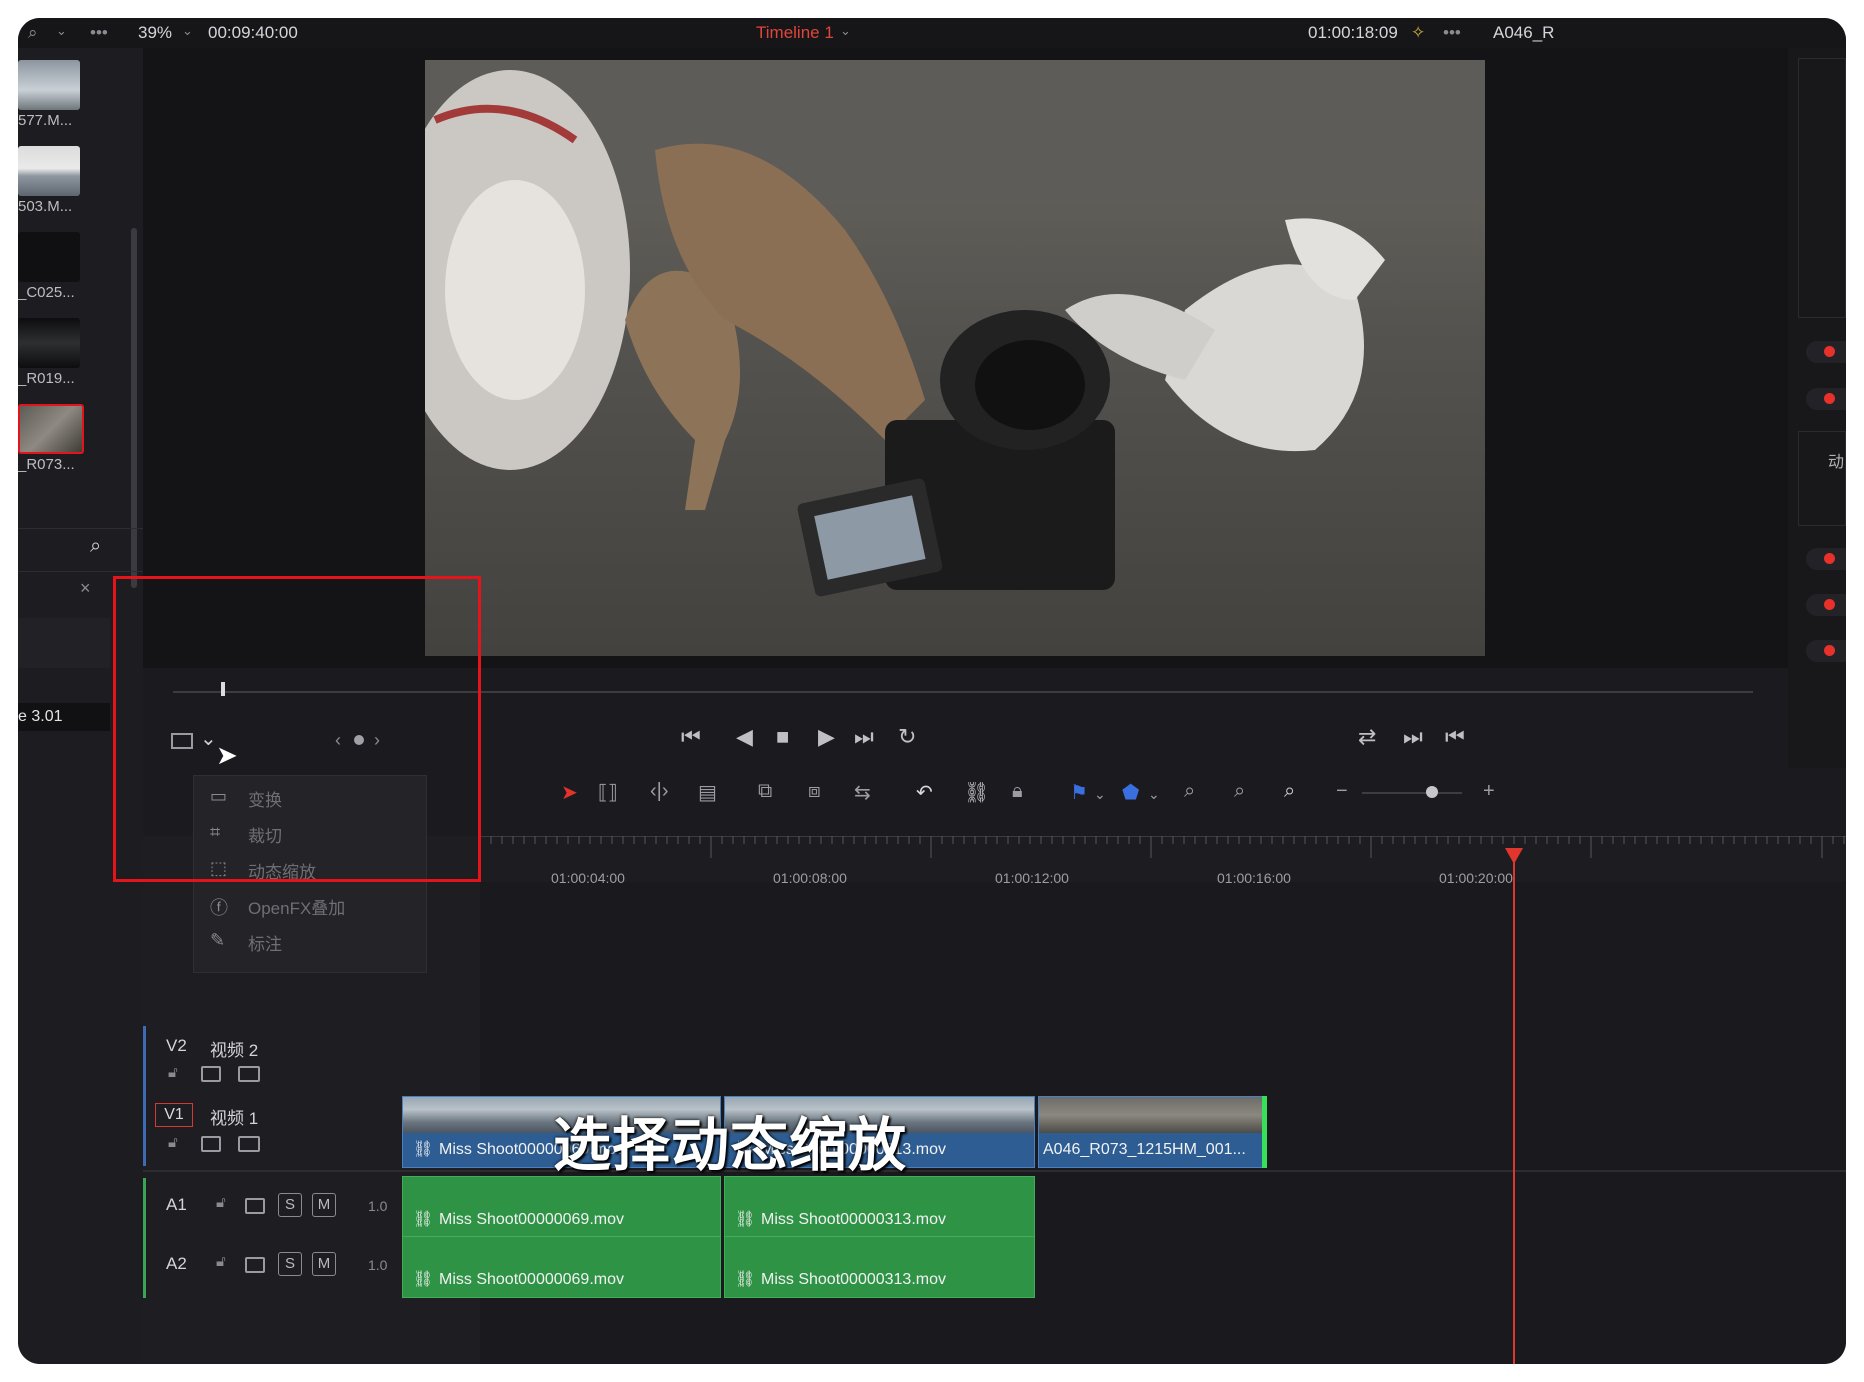 Image resolution: width=1864 pixels, height=1382 pixels. What do you see at coordinates (265, 944) in the screenshot?
I see `menu-item-label: 标注` at bounding box center [265, 944].